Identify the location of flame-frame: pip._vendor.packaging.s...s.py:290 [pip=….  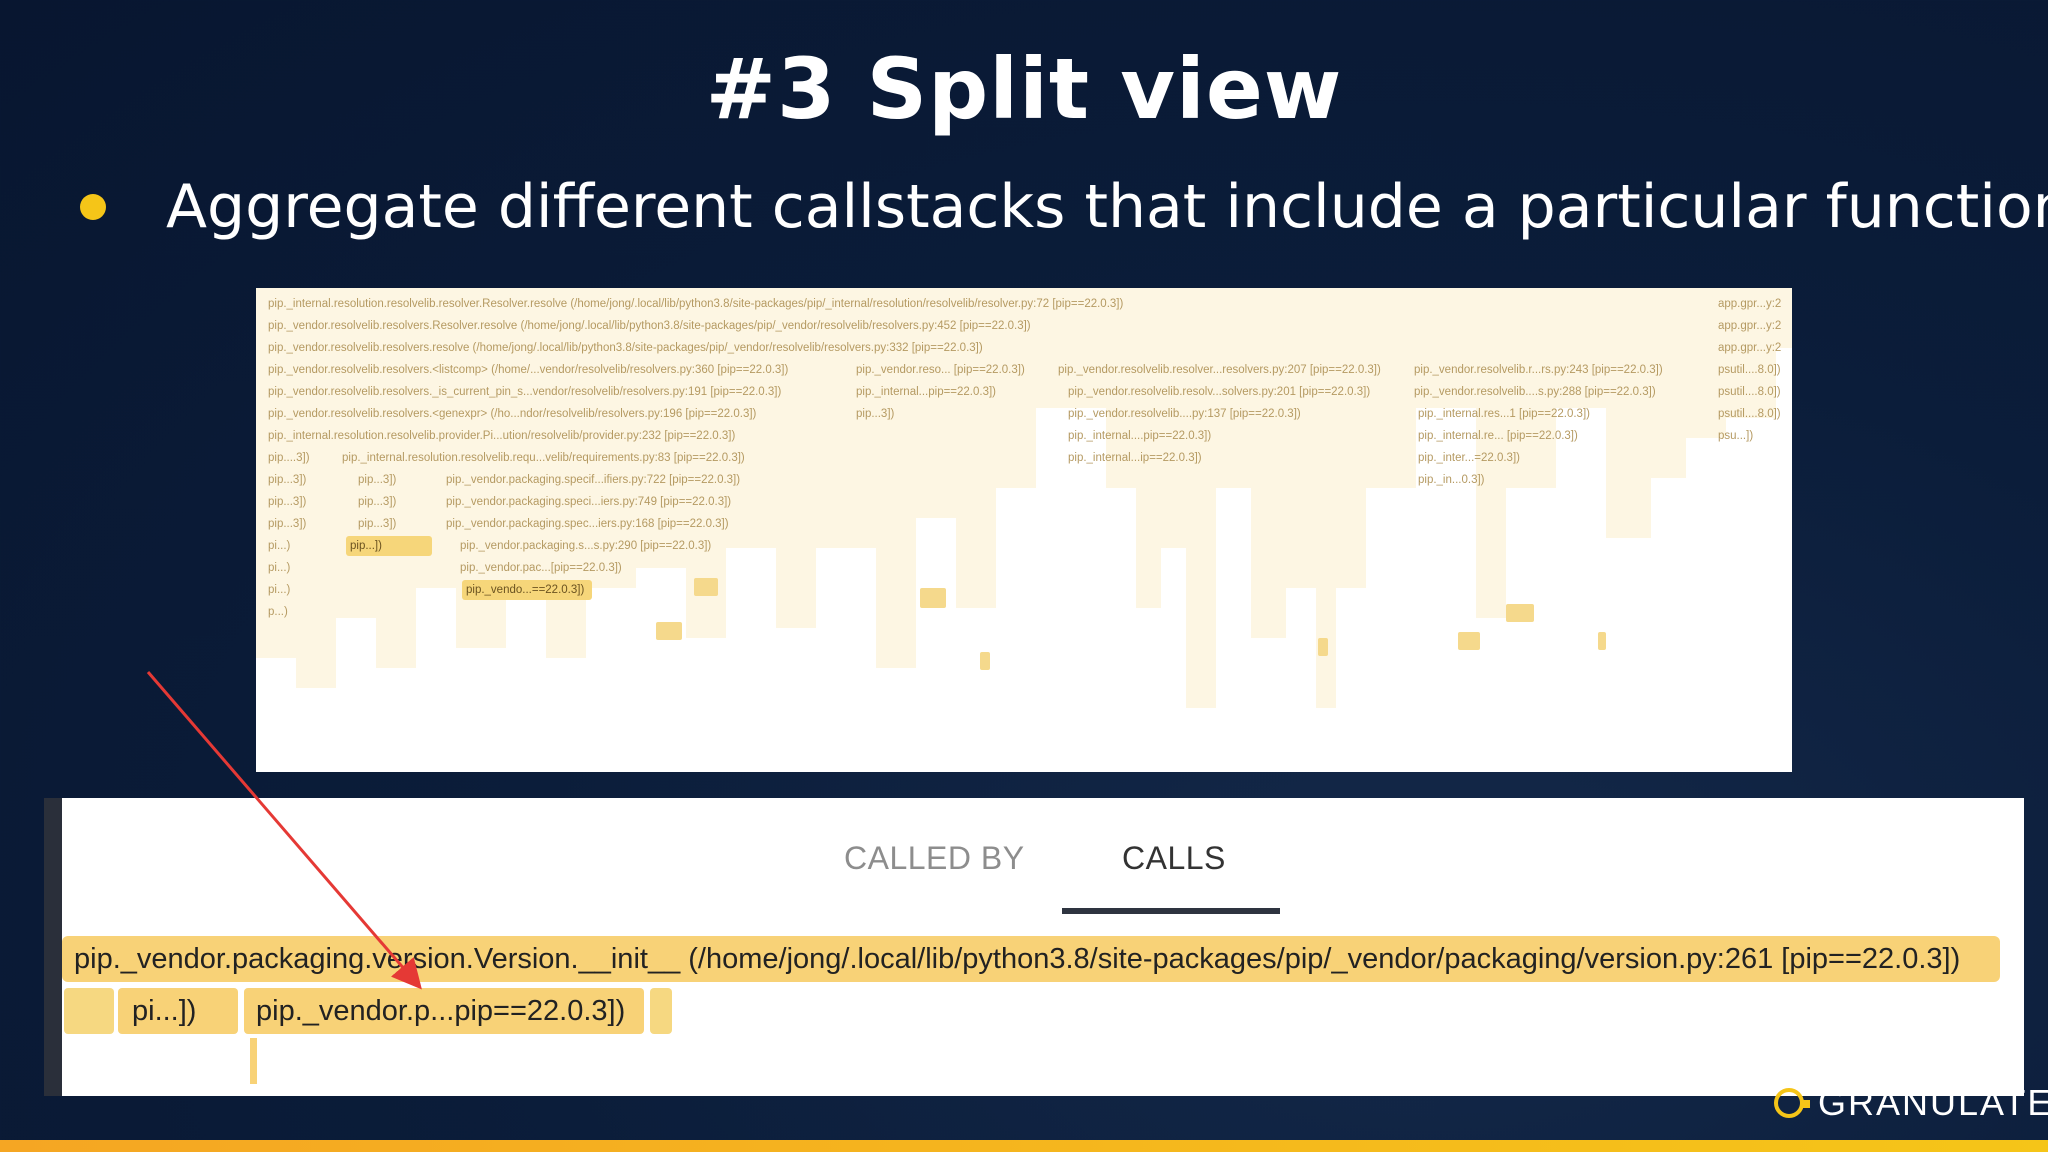
(618, 546).